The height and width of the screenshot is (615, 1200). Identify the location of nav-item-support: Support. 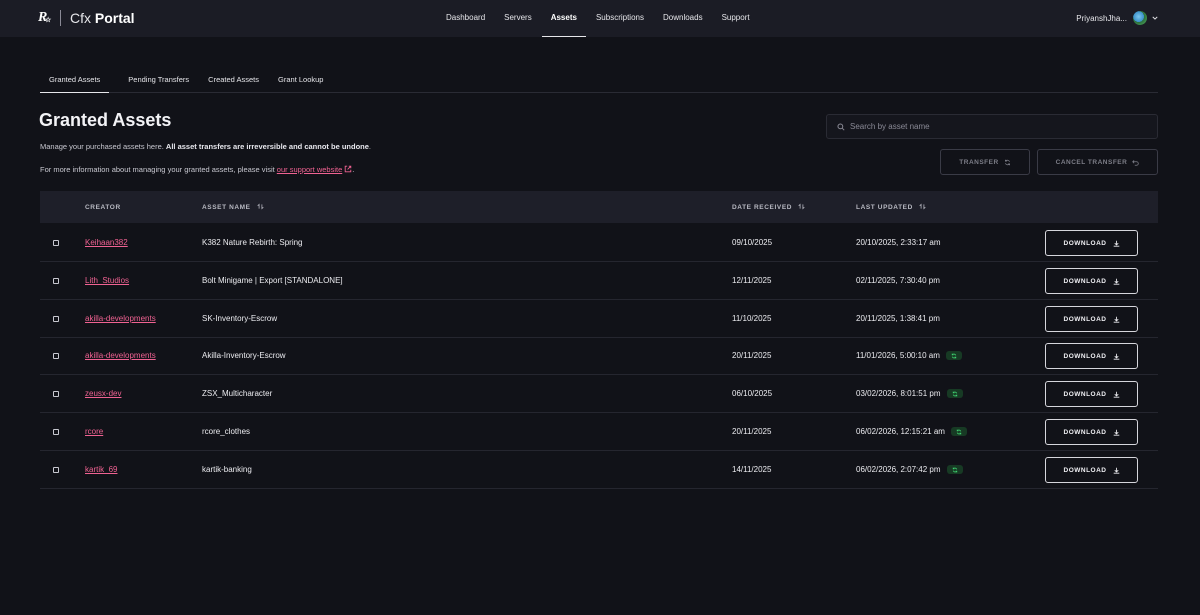
(736, 18).